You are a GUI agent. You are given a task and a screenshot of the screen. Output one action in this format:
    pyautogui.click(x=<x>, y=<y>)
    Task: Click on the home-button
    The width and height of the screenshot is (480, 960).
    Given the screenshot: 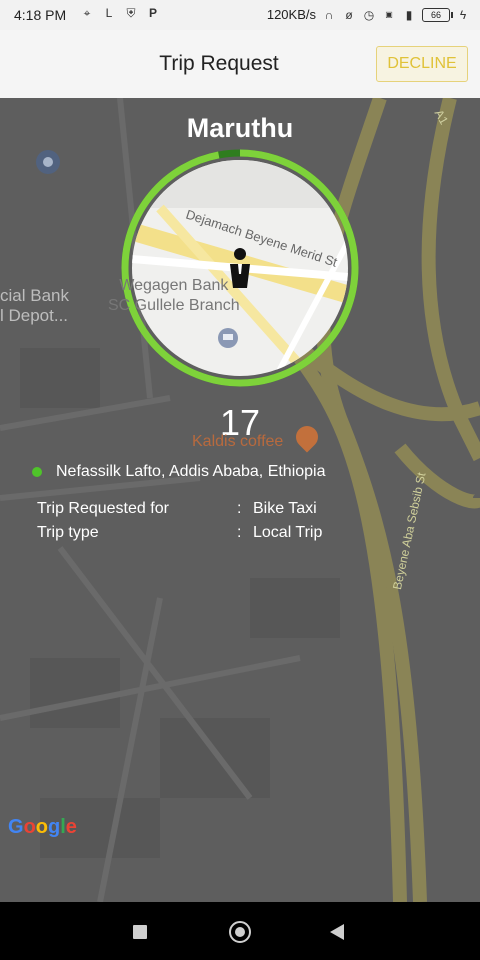 What is the action you would take?
    pyautogui.click(x=240, y=932)
    